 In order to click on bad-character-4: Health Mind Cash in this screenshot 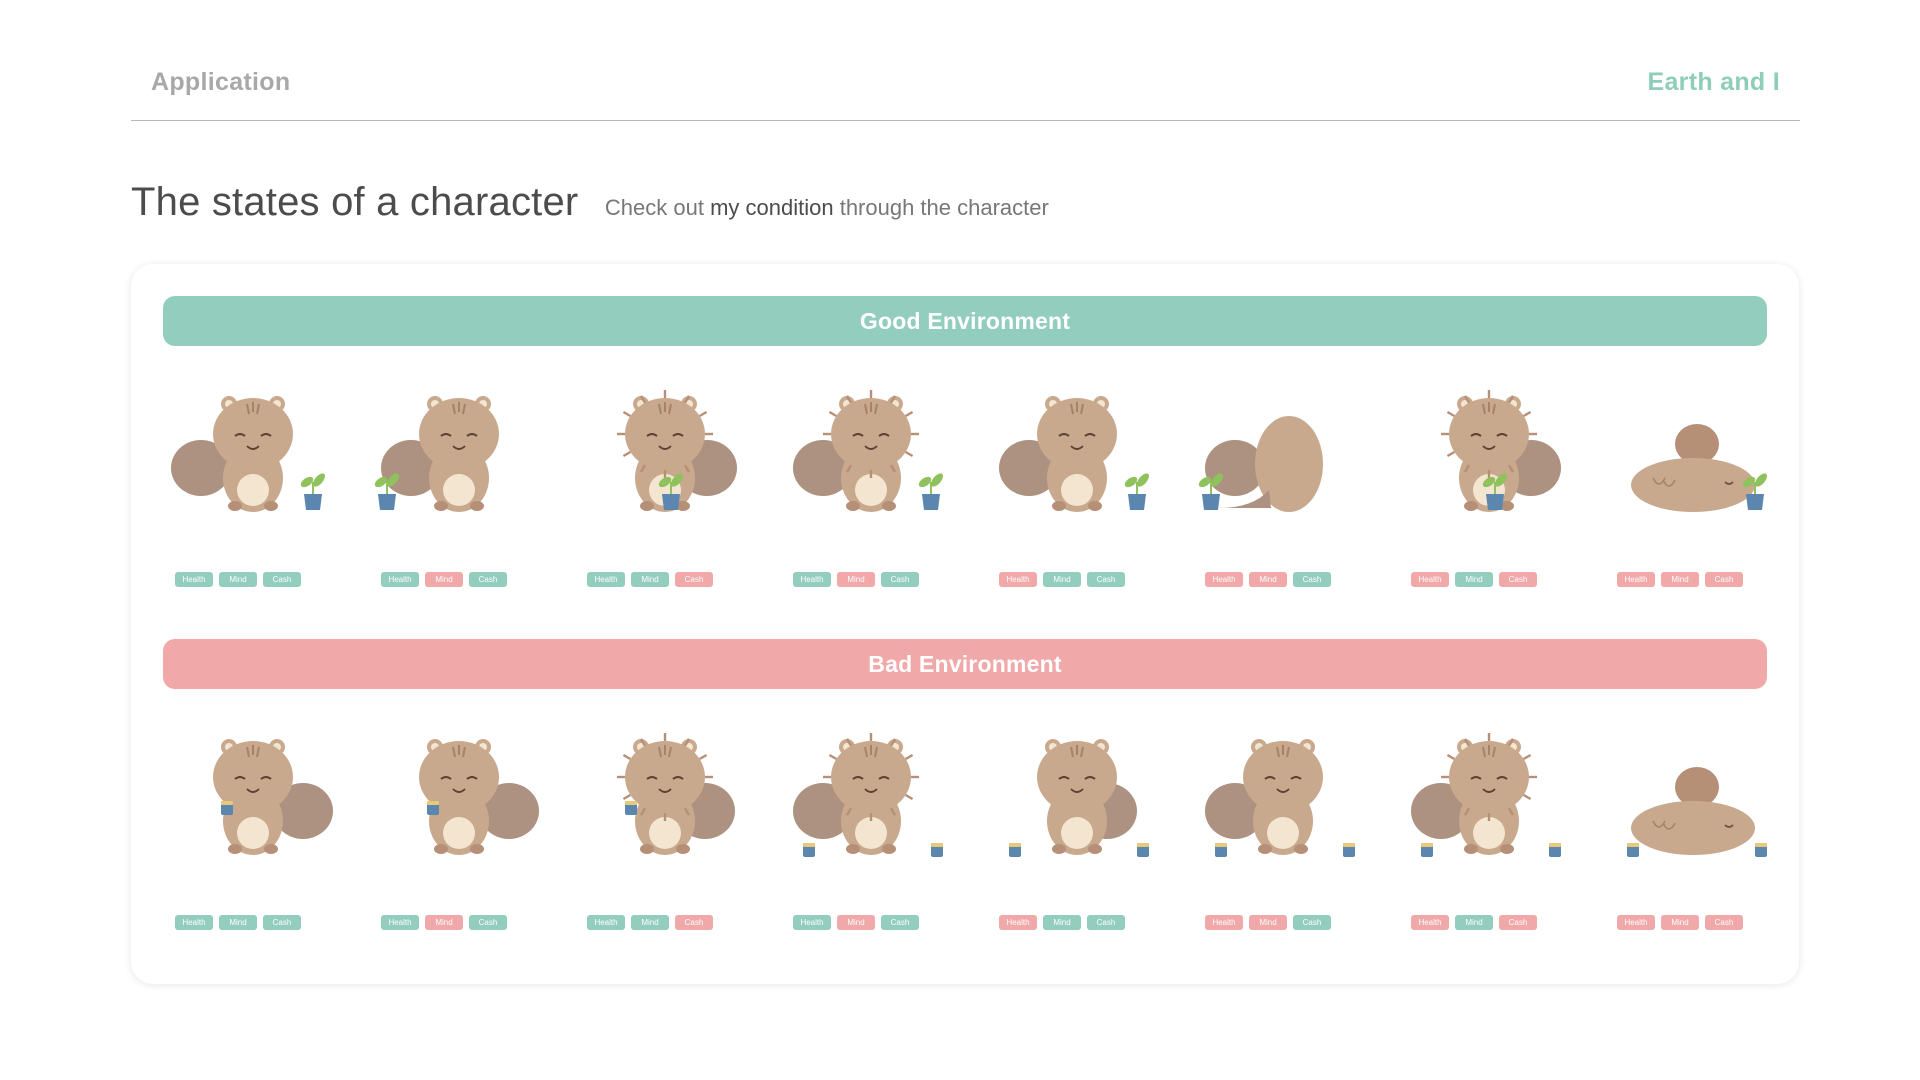, I will do `click(871, 835)`.